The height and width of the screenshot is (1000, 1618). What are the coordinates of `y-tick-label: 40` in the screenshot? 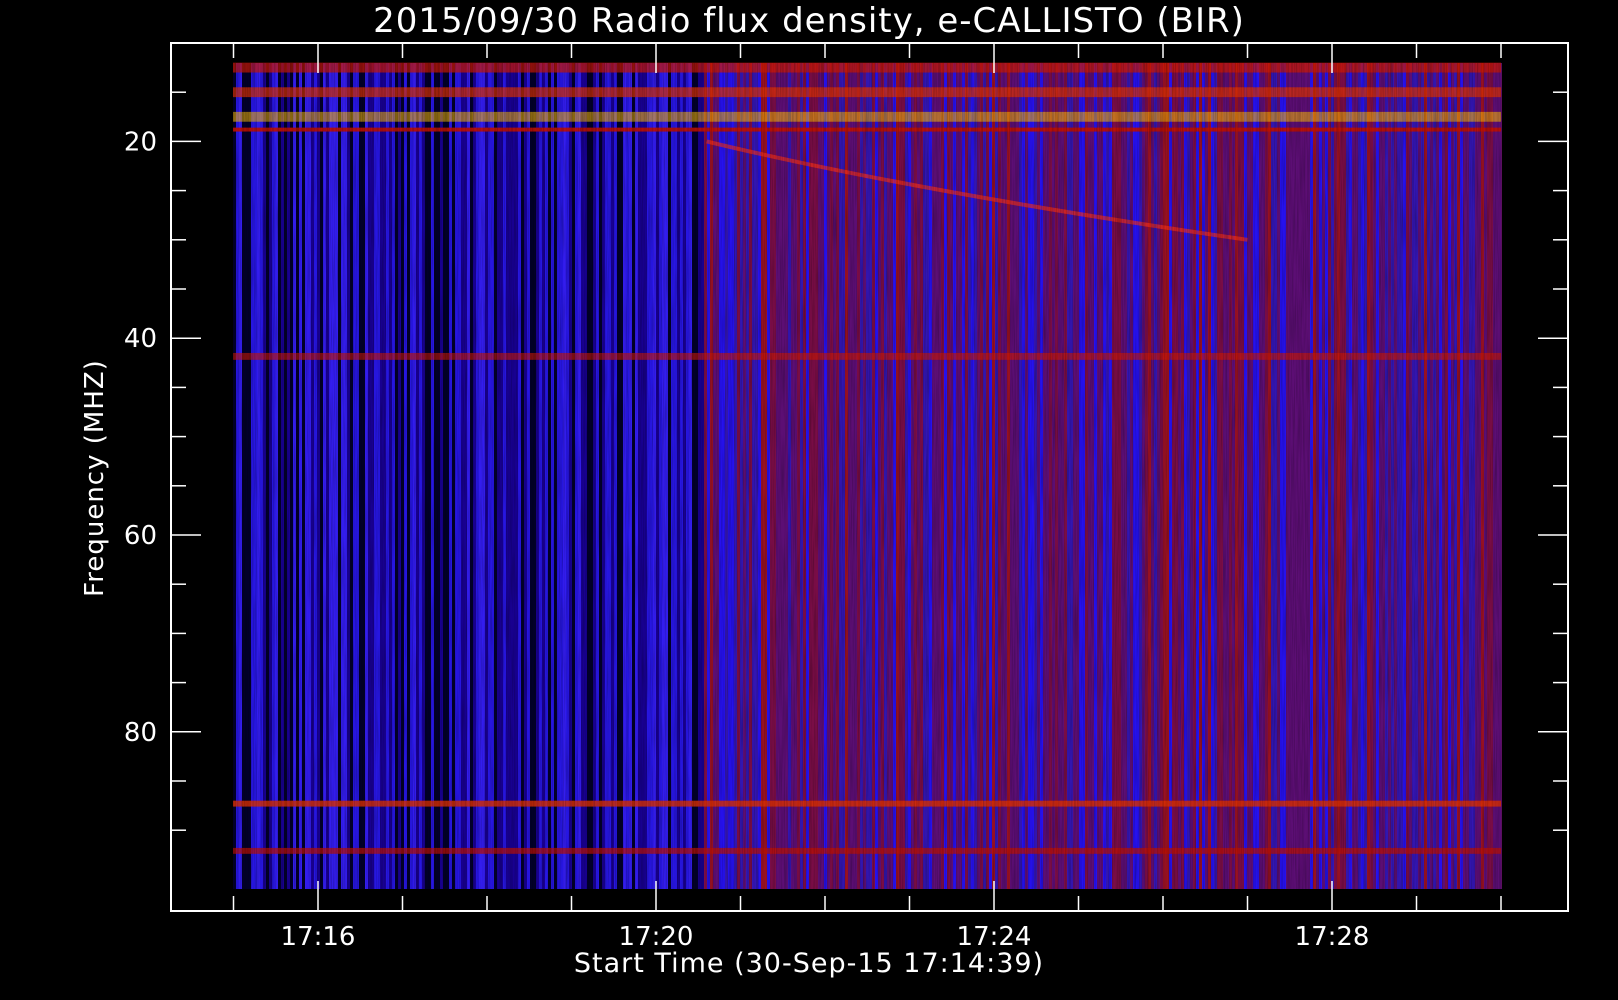 It's located at (140, 339).